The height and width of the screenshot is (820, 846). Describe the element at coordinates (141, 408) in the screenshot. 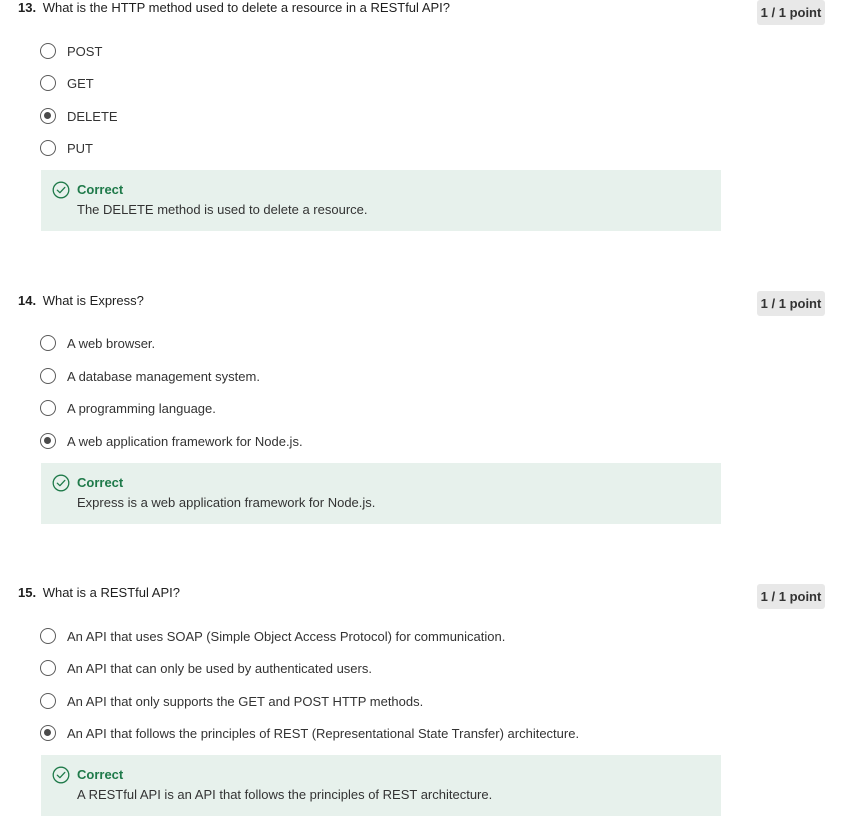

I see `option-label: A programming language.` at that location.